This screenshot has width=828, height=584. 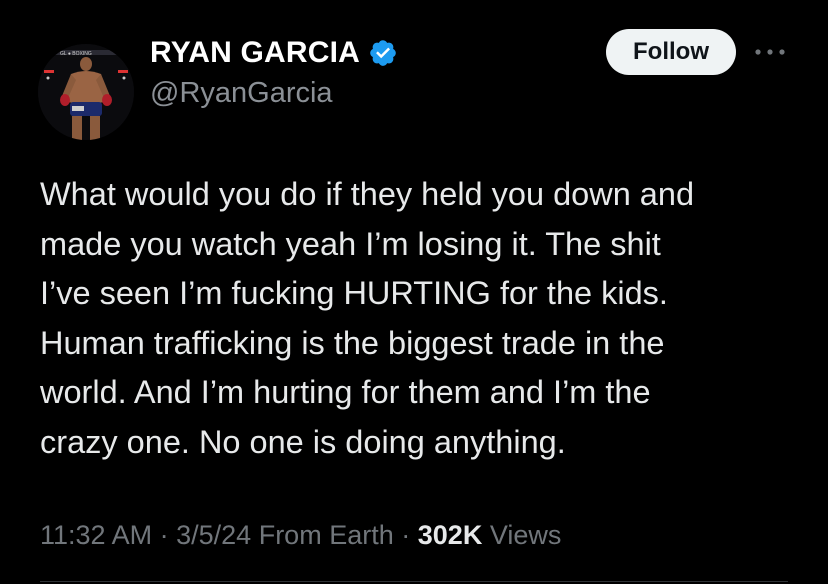 What do you see at coordinates (450, 535) in the screenshot?
I see `views-count: 302K` at bounding box center [450, 535].